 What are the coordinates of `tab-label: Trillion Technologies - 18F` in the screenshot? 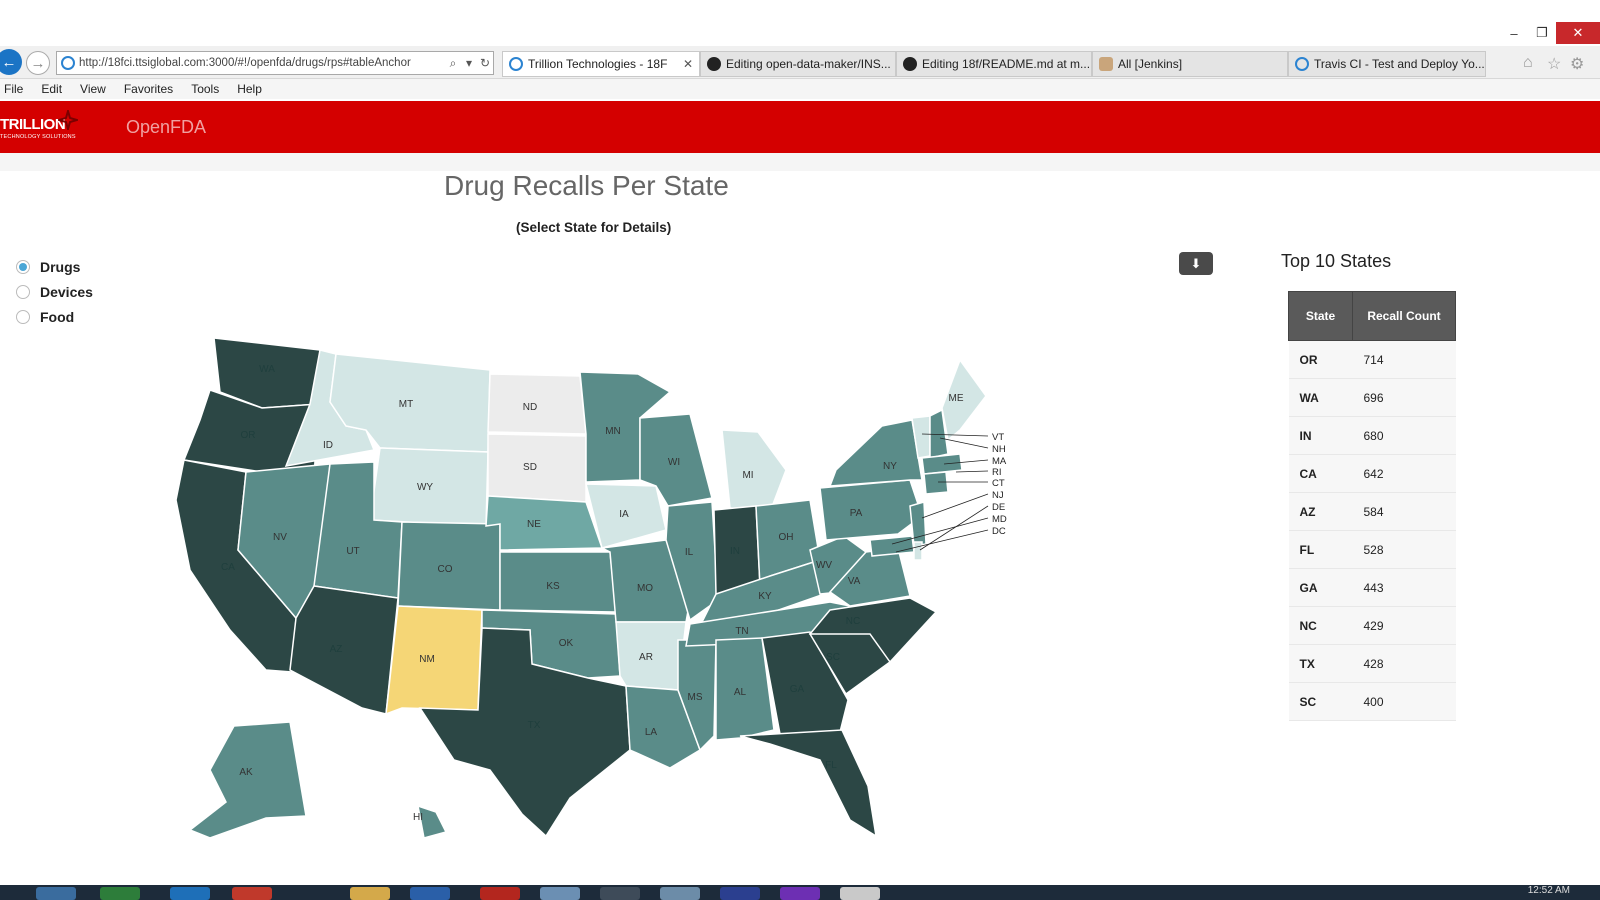 It's located at (598, 64).